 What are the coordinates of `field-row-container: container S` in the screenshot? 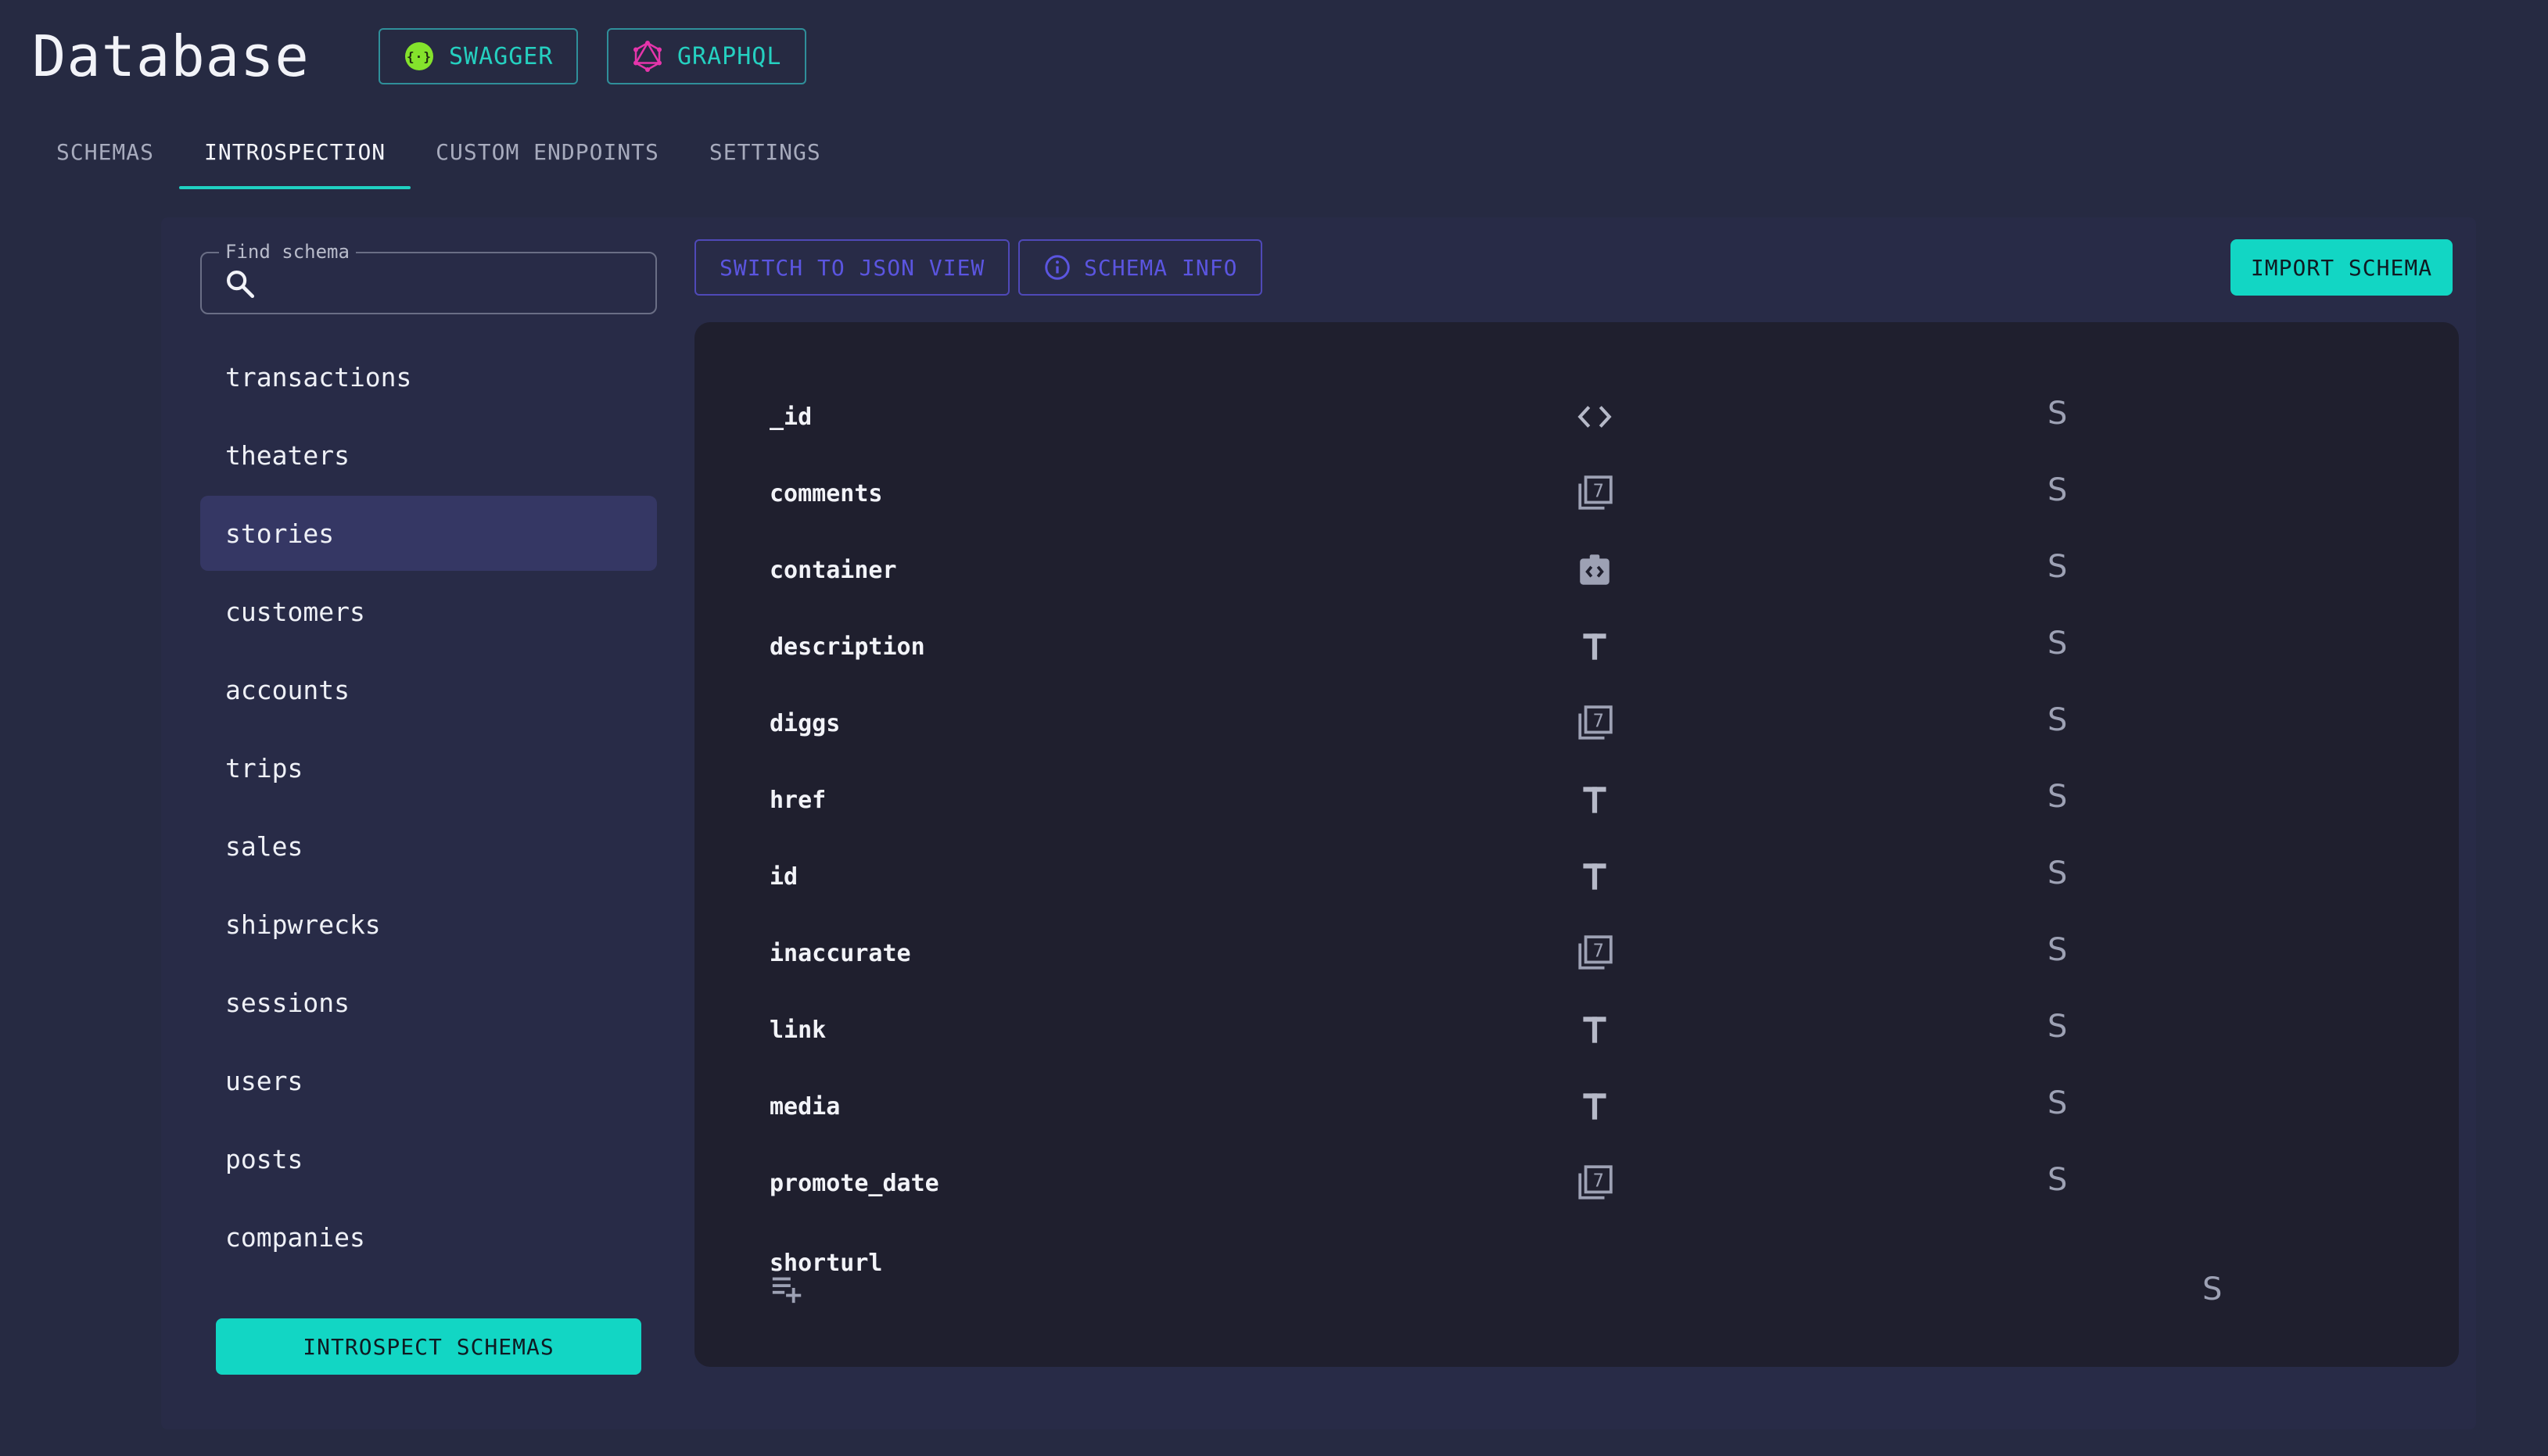 It's located at (1576, 570).